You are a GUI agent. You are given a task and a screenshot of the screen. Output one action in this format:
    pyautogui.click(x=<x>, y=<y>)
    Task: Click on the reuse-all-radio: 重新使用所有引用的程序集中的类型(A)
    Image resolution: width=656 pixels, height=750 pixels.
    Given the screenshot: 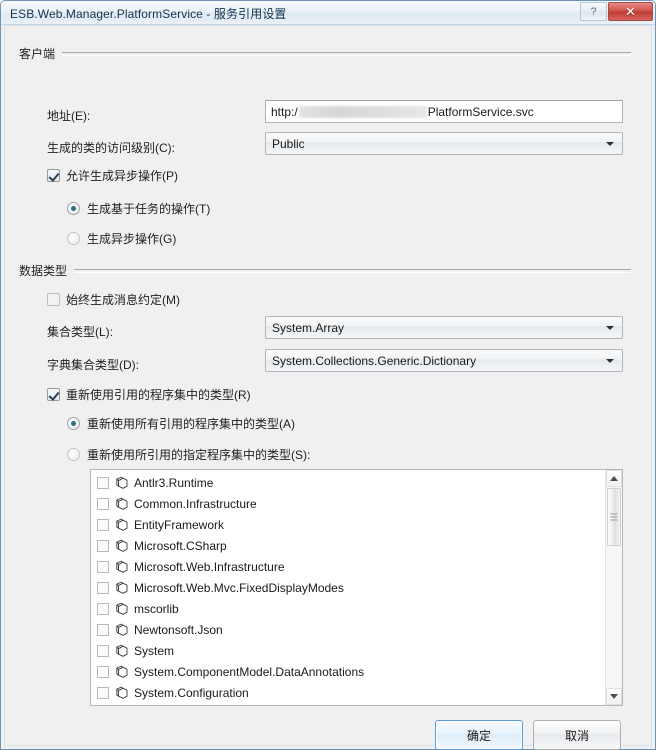 What is the action you would take?
    pyautogui.click(x=181, y=423)
    